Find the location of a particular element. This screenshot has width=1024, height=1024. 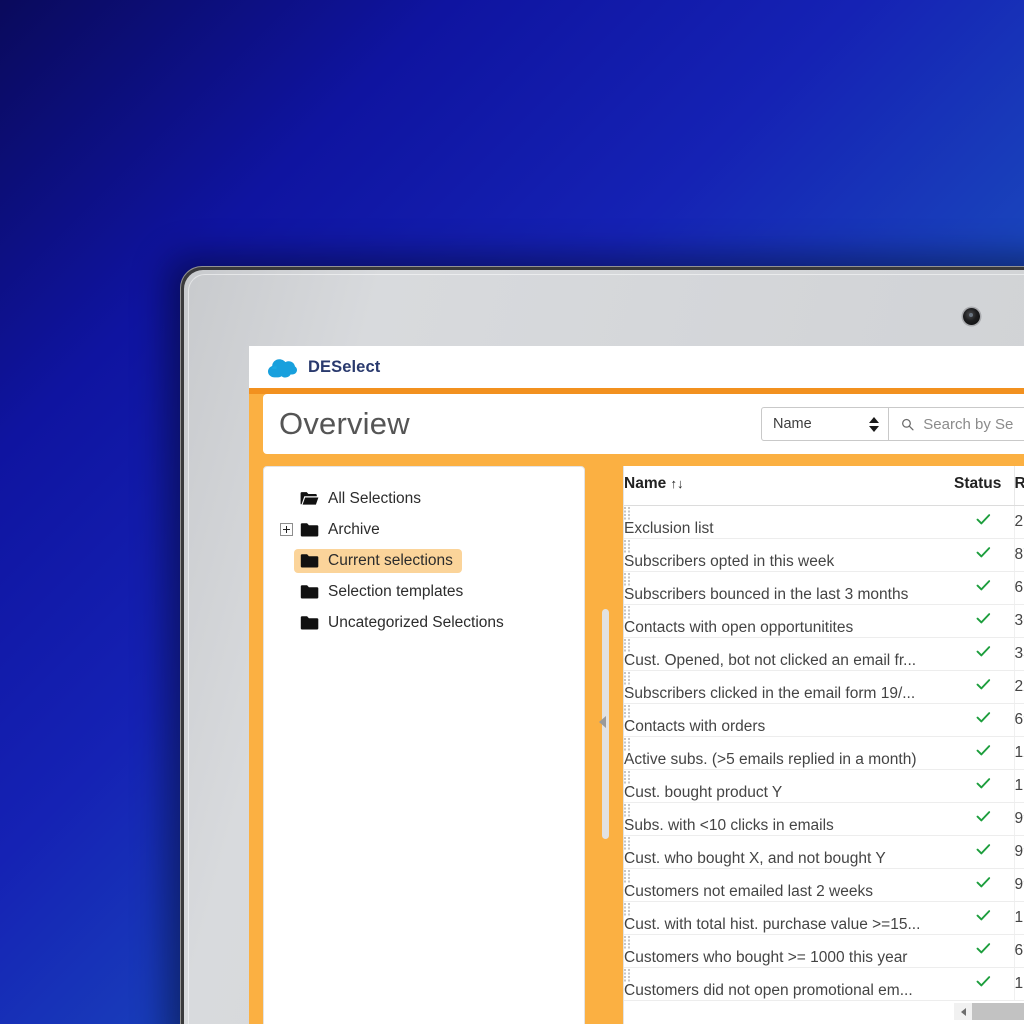

horizontal-scrollbar-thumb is located at coordinates (998, 1011).